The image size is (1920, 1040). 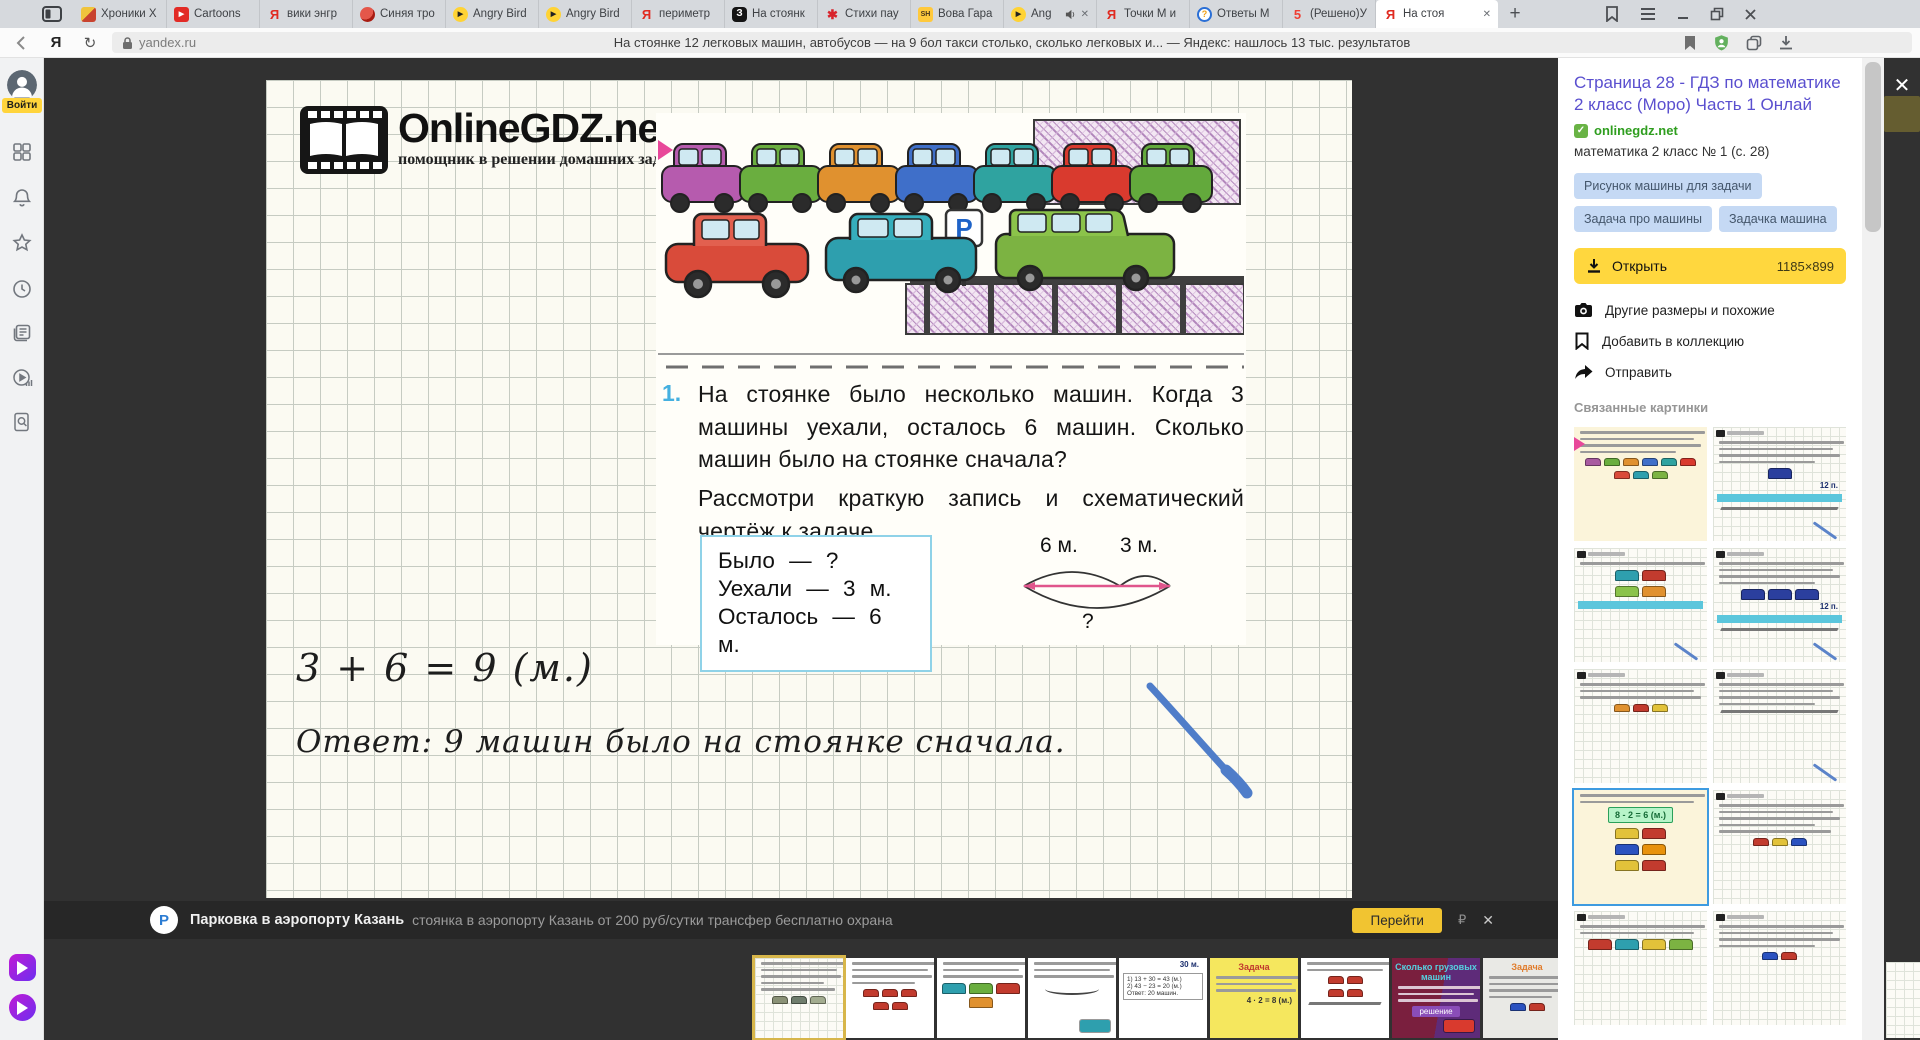 What do you see at coordinates (1254, 998) in the screenshot?
I see `filmstrip-thumb: Задача 4 · 2 = 8 (м.)` at bounding box center [1254, 998].